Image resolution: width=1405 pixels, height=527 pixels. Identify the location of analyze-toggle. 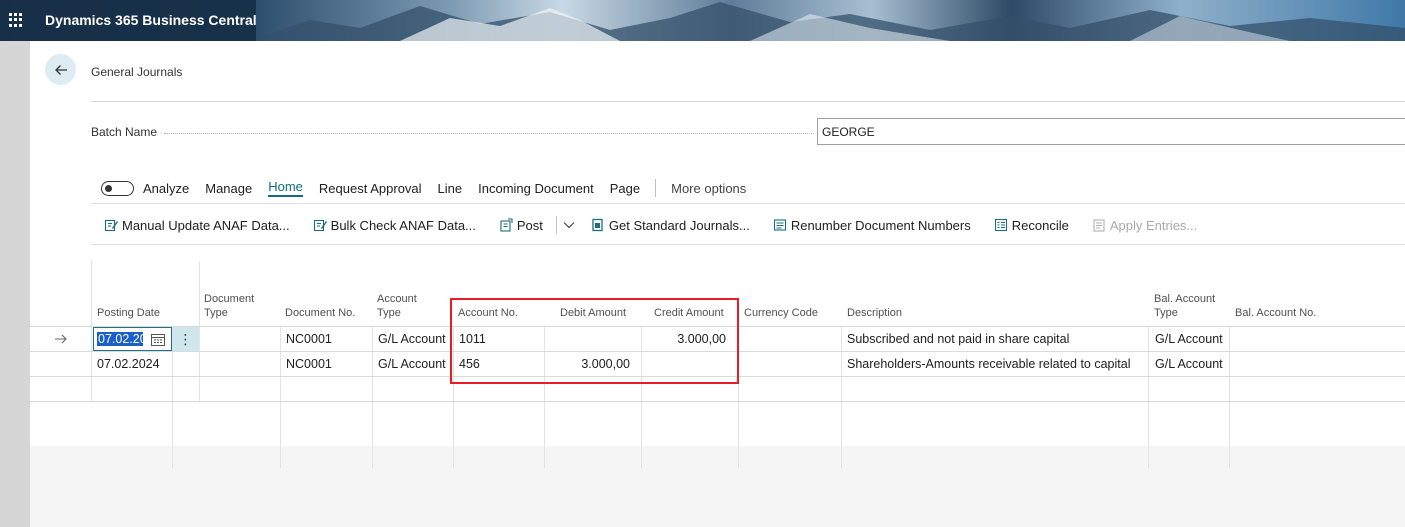
(117, 188).